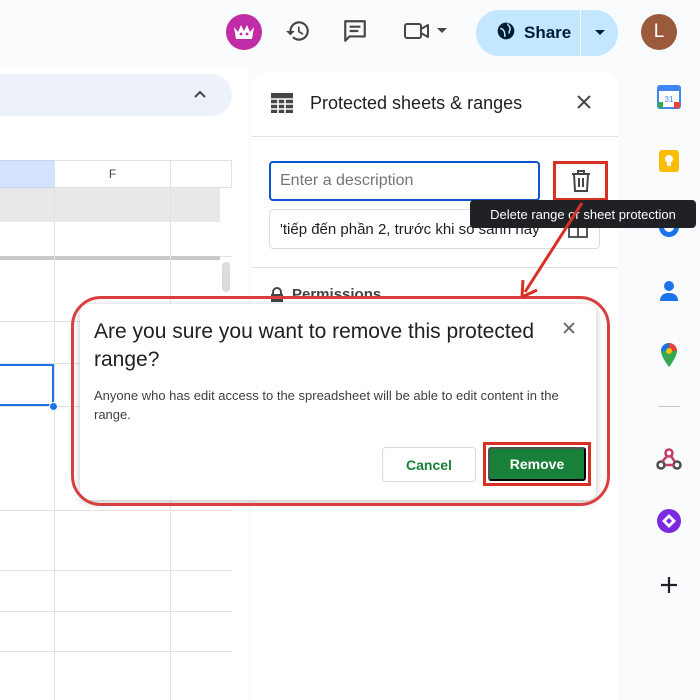  I want to click on globe-icon, so click(506, 33).